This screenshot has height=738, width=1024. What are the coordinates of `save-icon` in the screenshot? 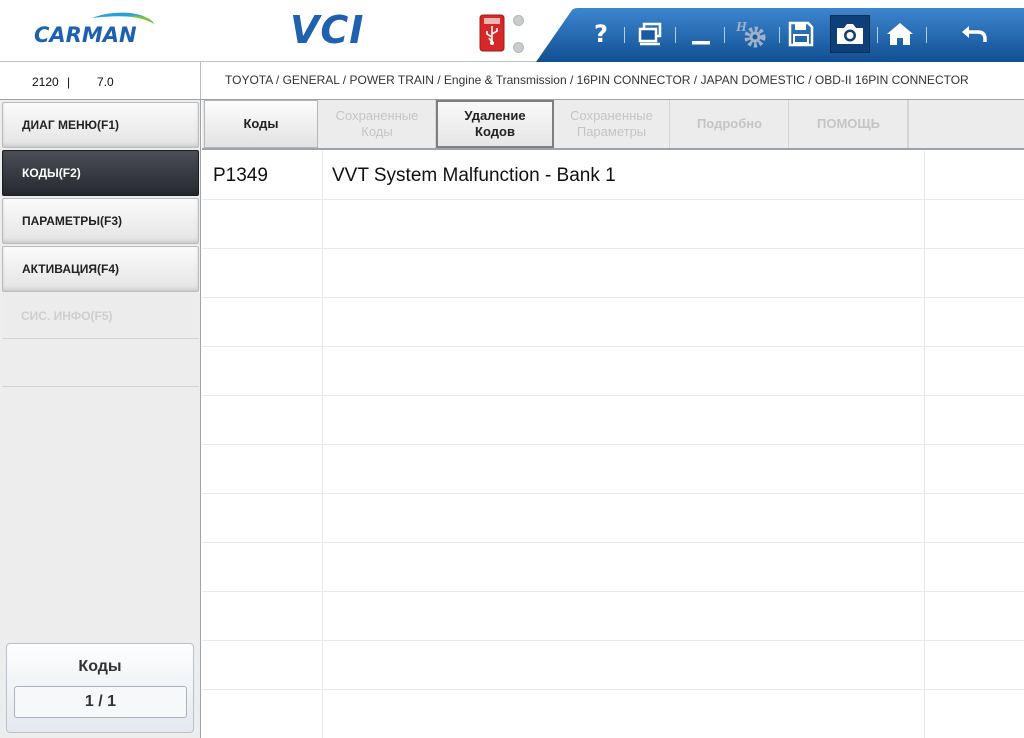 It's located at (801, 34).